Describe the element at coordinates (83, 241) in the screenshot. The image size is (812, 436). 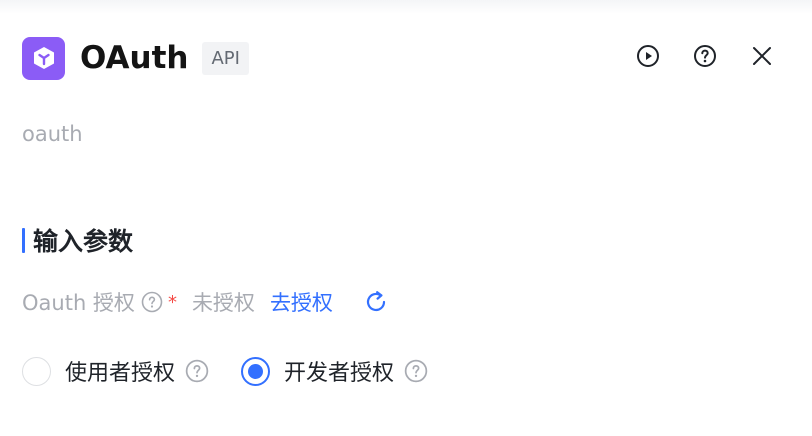
I see `section-title: 输入参数` at that location.